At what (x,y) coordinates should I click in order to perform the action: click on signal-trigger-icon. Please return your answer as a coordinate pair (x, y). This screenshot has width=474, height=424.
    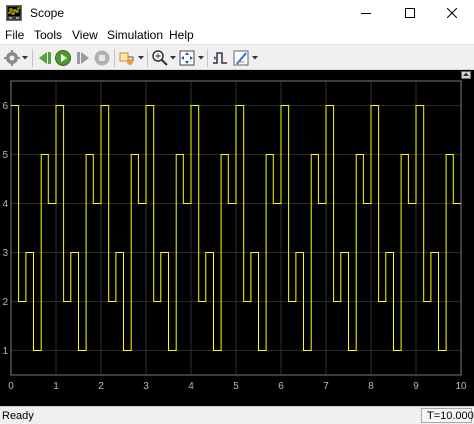
    Looking at the image, I should click on (220, 58).